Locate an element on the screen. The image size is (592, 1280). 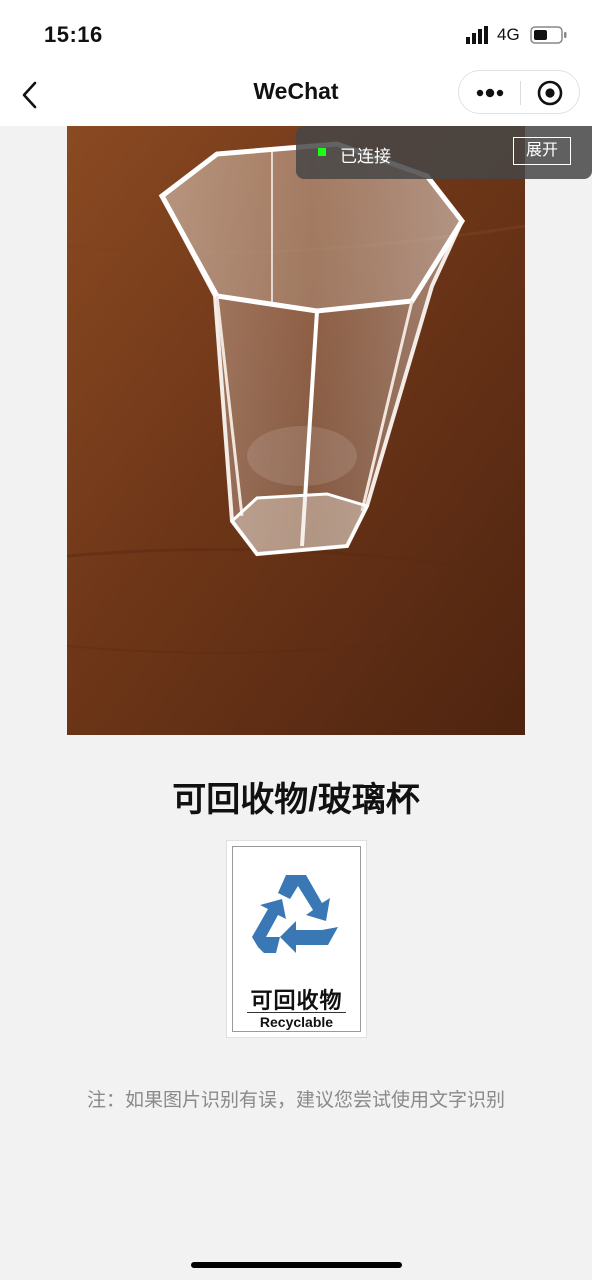
connection-status: 已连接 is located at coordinates (365, 156).